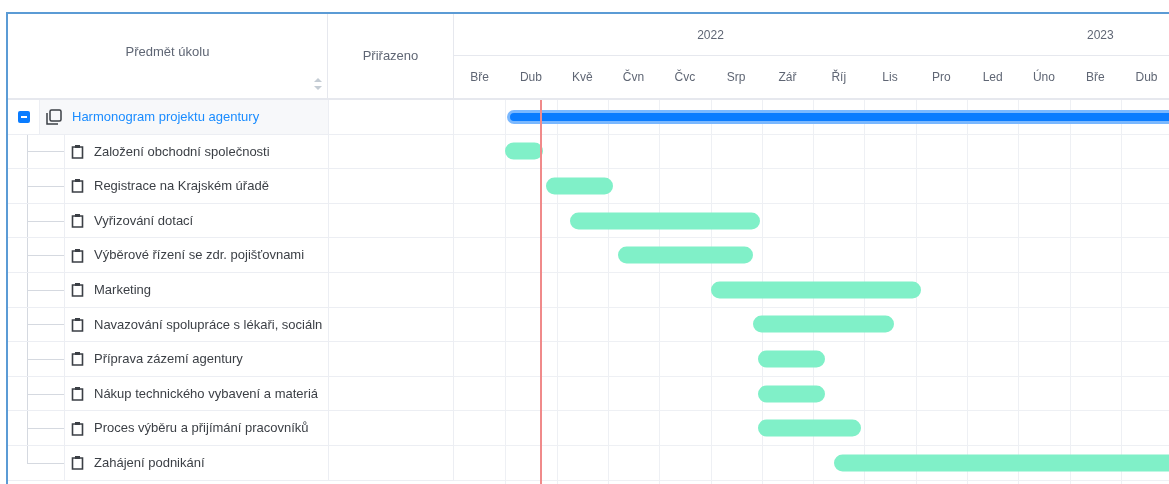 This screenshot has height=484, width=1169. Describe the element at coordinates (54, 116) in the screenshot. I see `copy-icon` at that location.